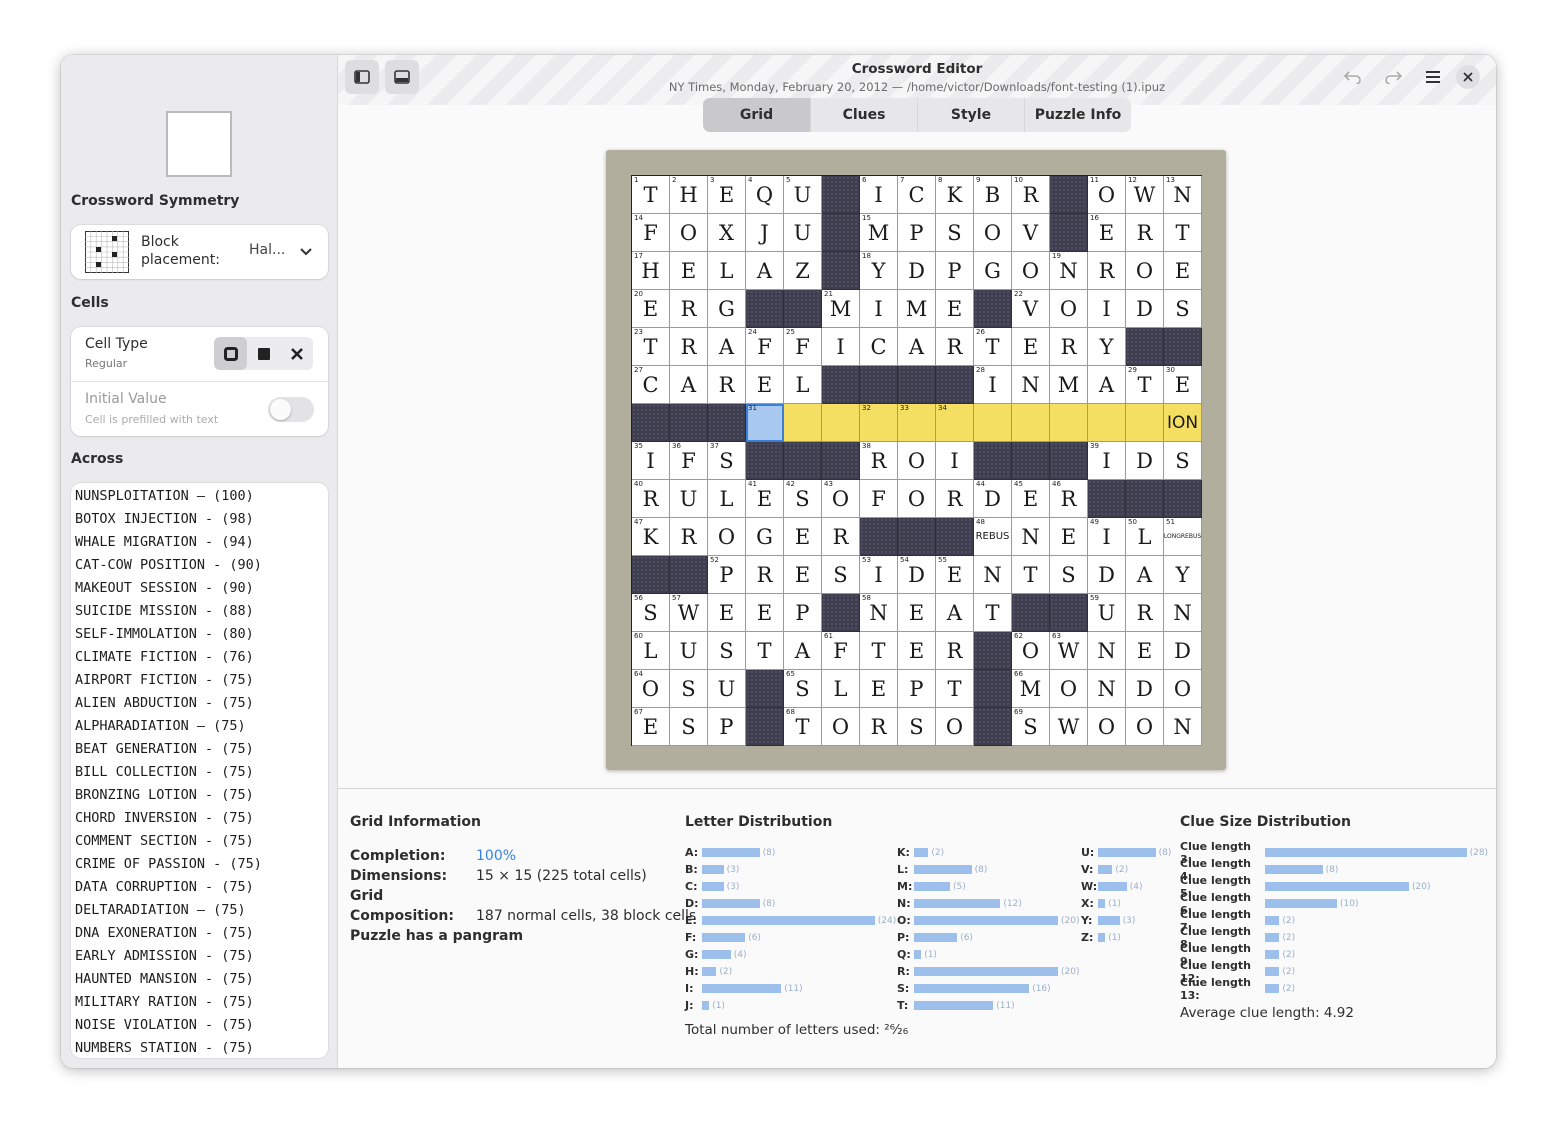 The height and width of the screenshot is (1135, 1557). Describe the element at coordinates (651, 195) in the screenshot. I see `grid-cell: 1T` at that location.